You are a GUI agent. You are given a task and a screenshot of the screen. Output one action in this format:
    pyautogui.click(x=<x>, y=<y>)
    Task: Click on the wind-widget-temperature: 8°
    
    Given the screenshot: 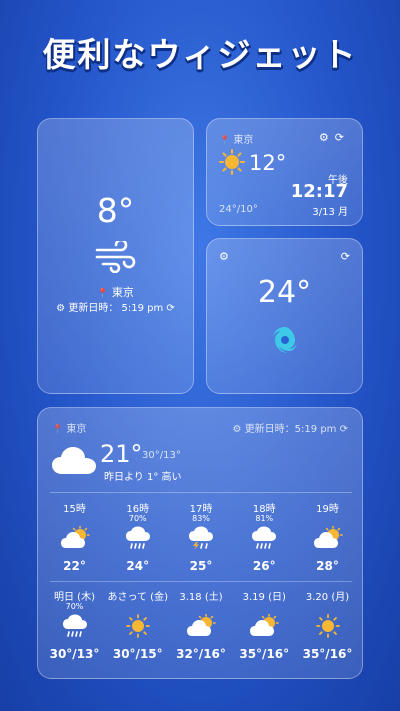 What is the action you would take?
    pyautogui.click(x=115, y=210)
    